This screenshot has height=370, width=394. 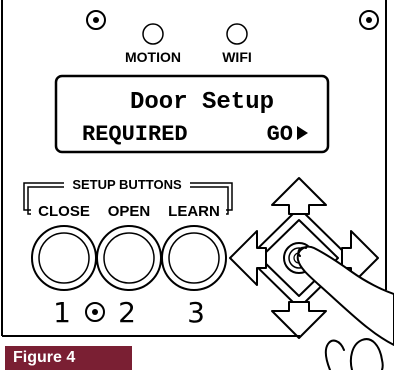 I want to click on motion-label: MOTION, so click(x=153, y=57).